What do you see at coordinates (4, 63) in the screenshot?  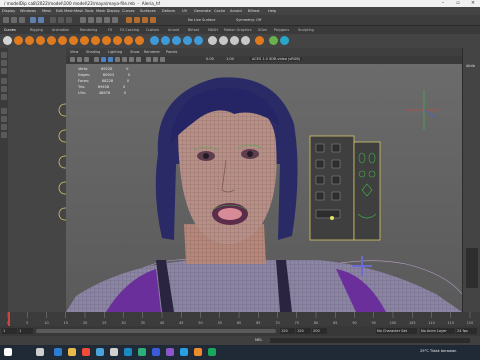 I see `lasso-icon` at bounding box center [4, 63].